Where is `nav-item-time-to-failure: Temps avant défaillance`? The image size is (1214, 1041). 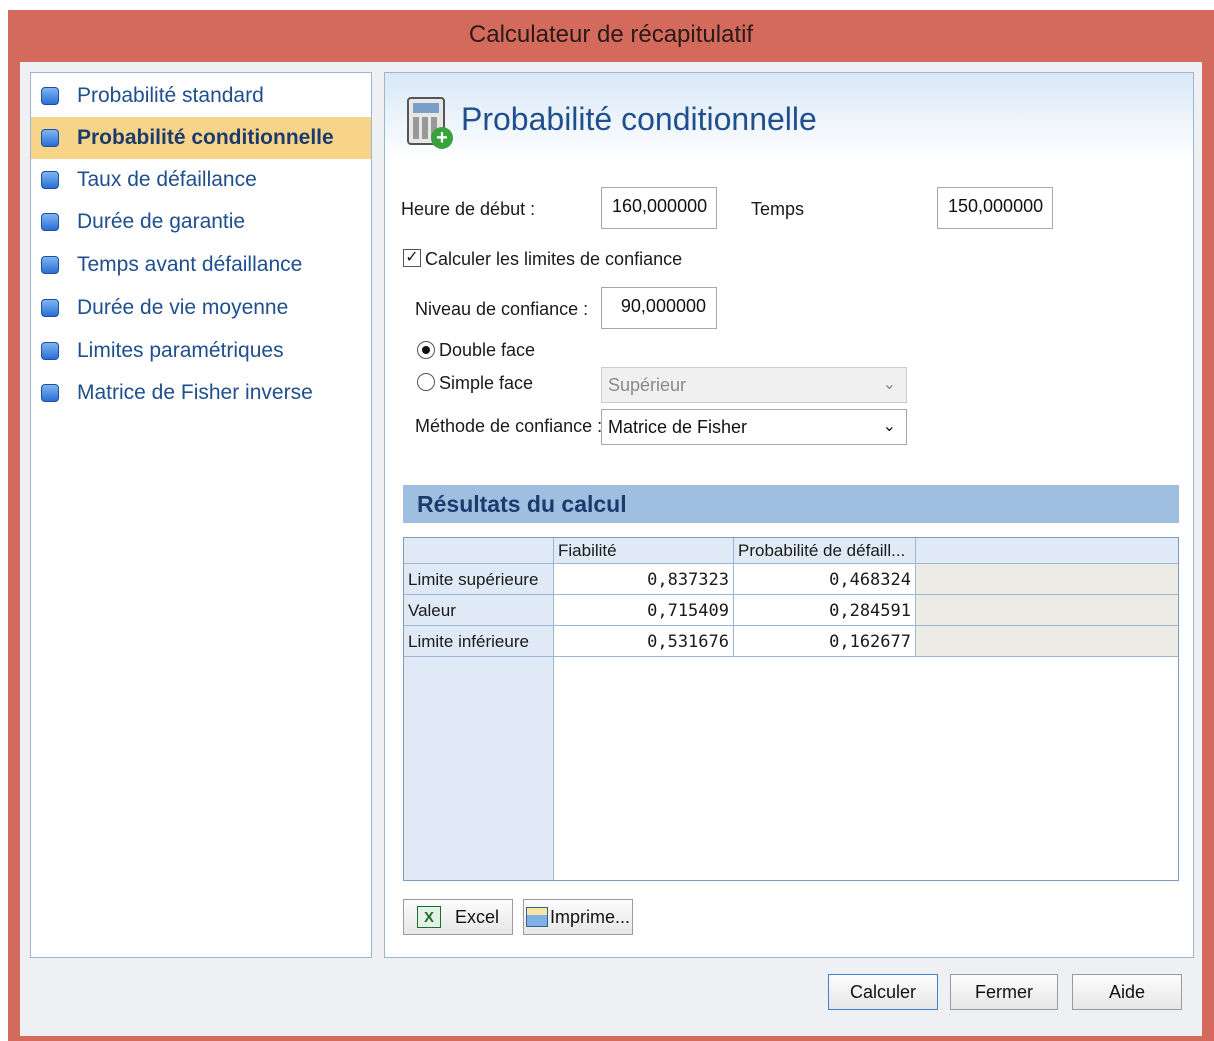 nav-item-time-to-failure: Temps avant défaillance is located at coordinates (201, 265).